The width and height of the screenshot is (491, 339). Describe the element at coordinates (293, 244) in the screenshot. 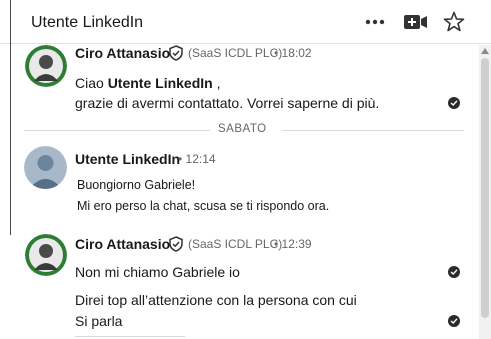

I see `message-time: • 12:39` at that location.